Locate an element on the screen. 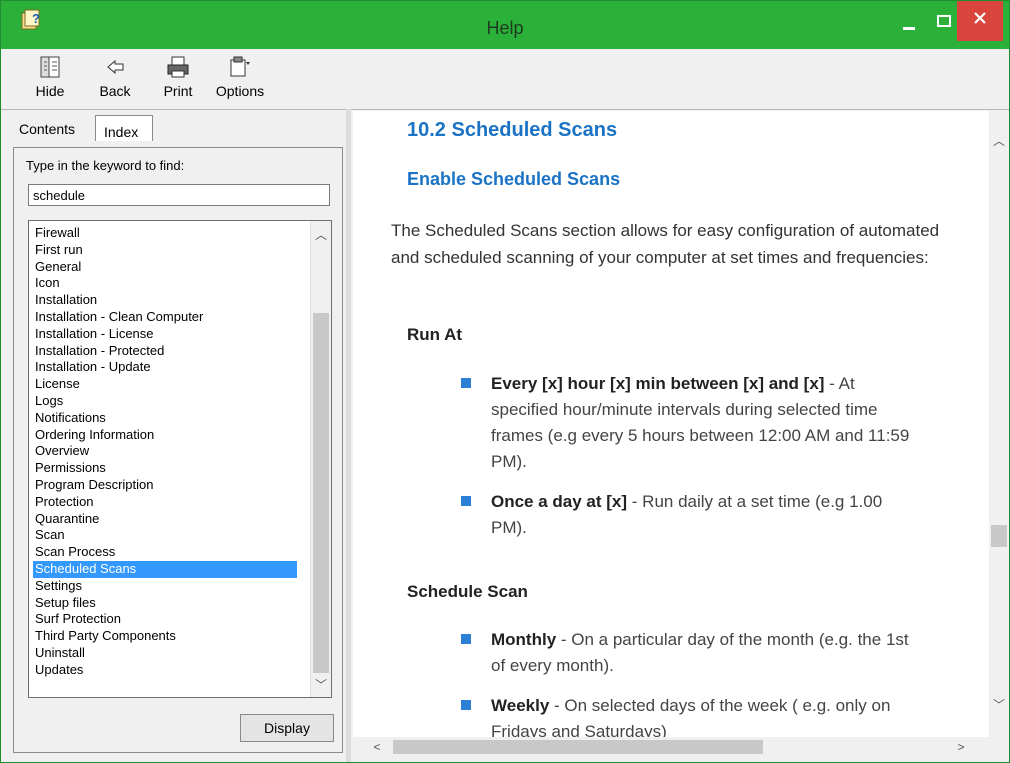 Image resolution: width=1010 pixels, height=763 pixels. minimize-button is located at coordinates (909, 21).